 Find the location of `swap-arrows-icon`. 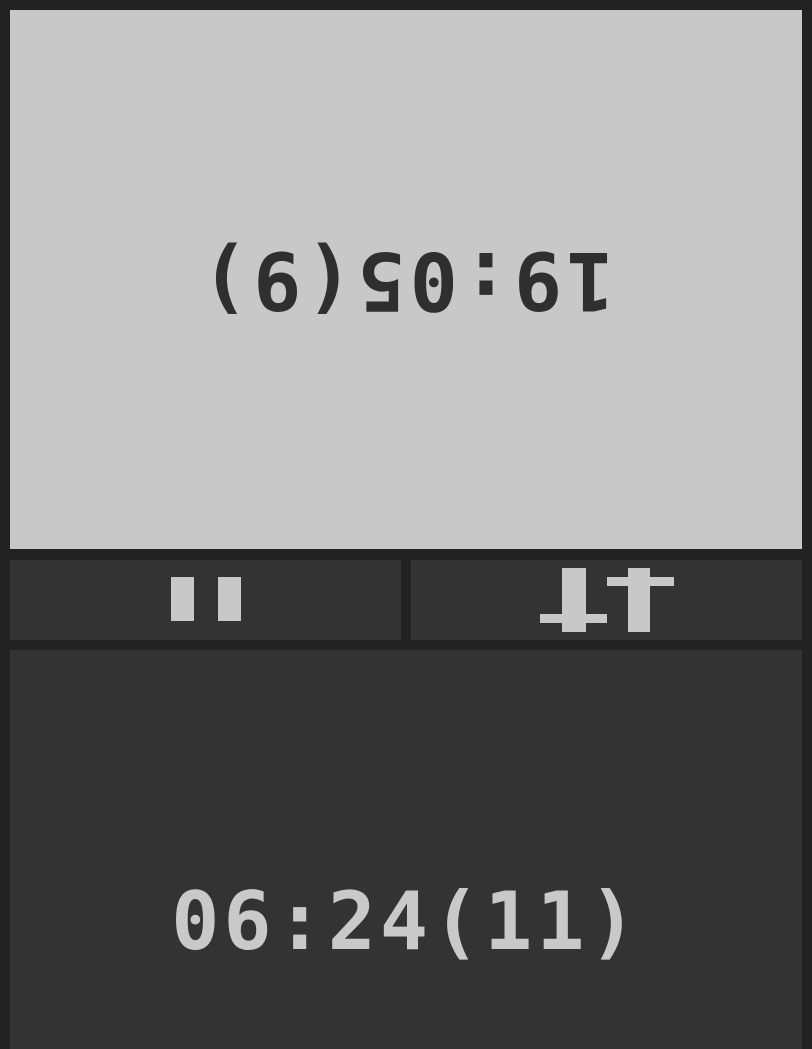

swap-arrows-icon is located at coordinates (606, 600).